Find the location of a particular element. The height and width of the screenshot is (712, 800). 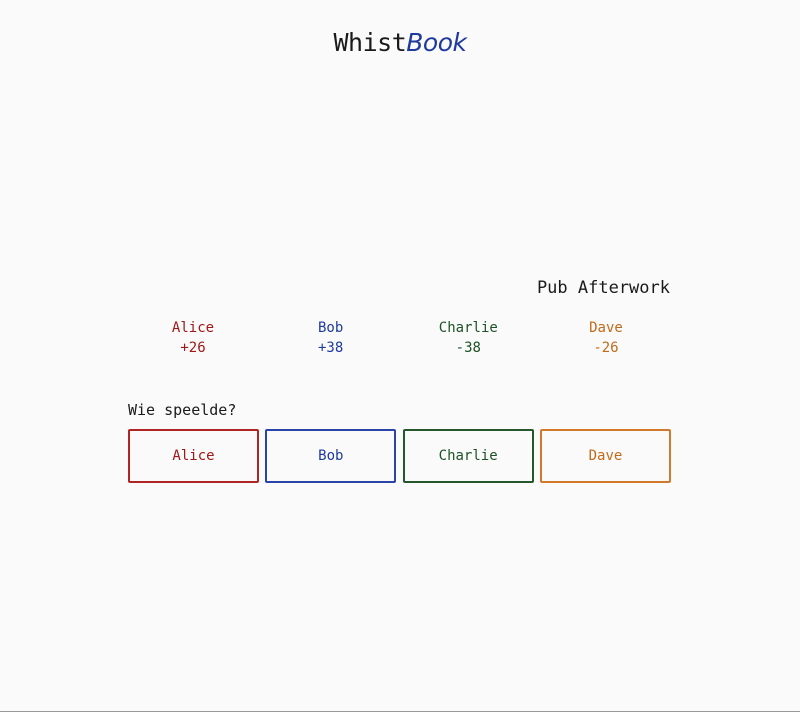

who-played-prompt: Wie speelde? is located at coordinates (182, 410).